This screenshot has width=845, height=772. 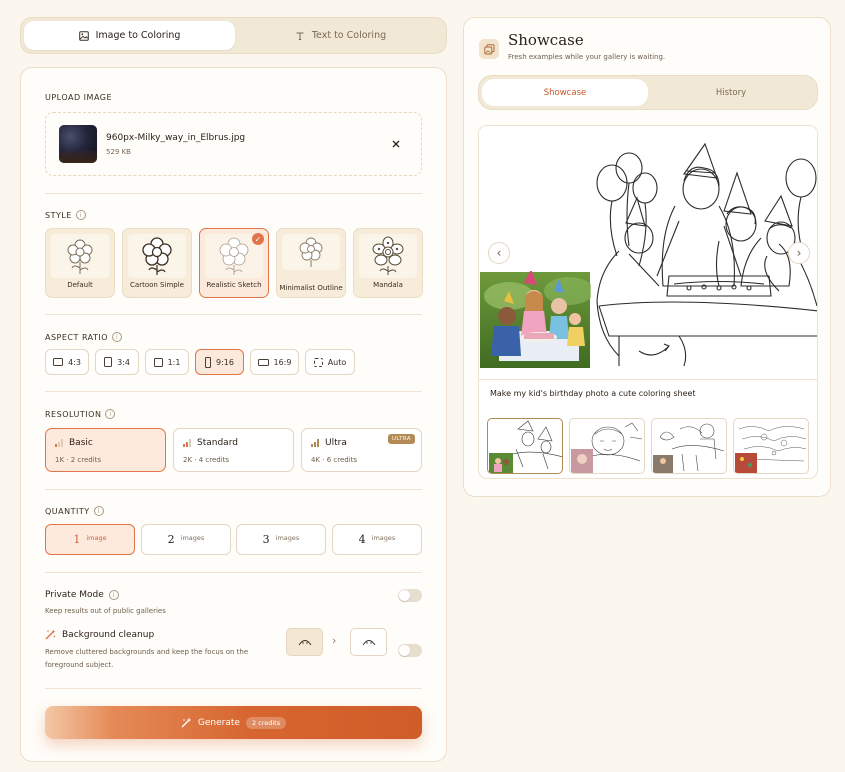 I want to click on aspect-ratio-16-9: 16:9, so click(x=274, y=362).